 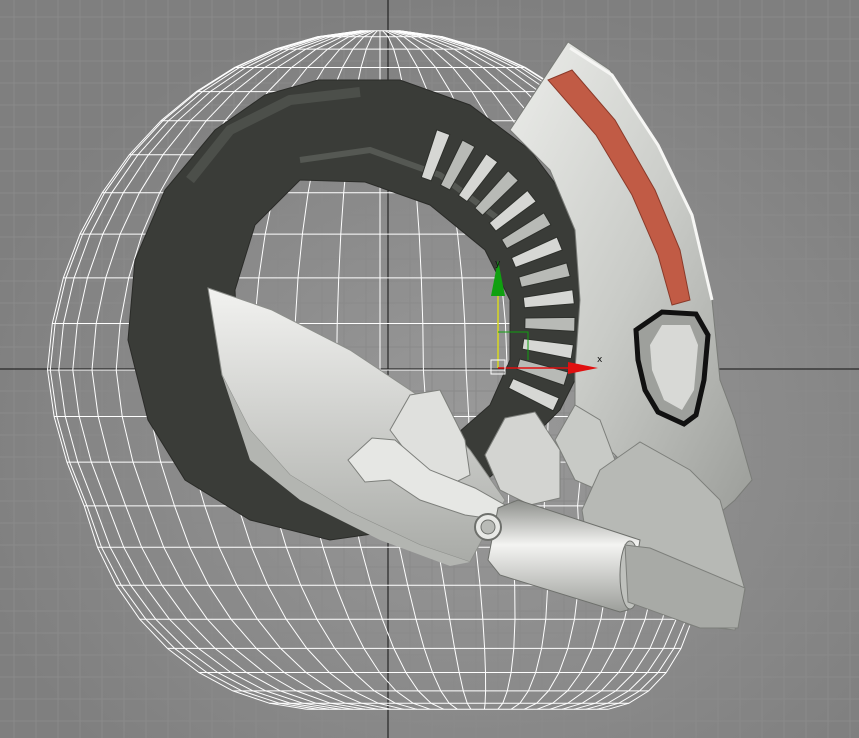 What do you see at coordinates (498, 264) in the screenshot?
I see `gizmo-y-label: y` at bounding box center [498, 264].